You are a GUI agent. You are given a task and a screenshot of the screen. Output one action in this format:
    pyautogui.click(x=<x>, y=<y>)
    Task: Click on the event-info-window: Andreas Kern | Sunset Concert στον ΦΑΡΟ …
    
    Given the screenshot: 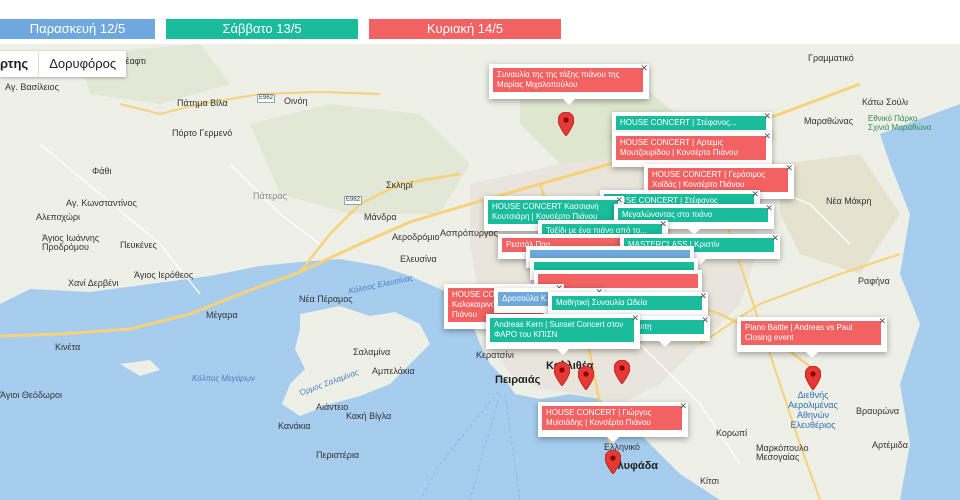 What is the action you would take?
    pyautogui.click(x=563, y=334)
    